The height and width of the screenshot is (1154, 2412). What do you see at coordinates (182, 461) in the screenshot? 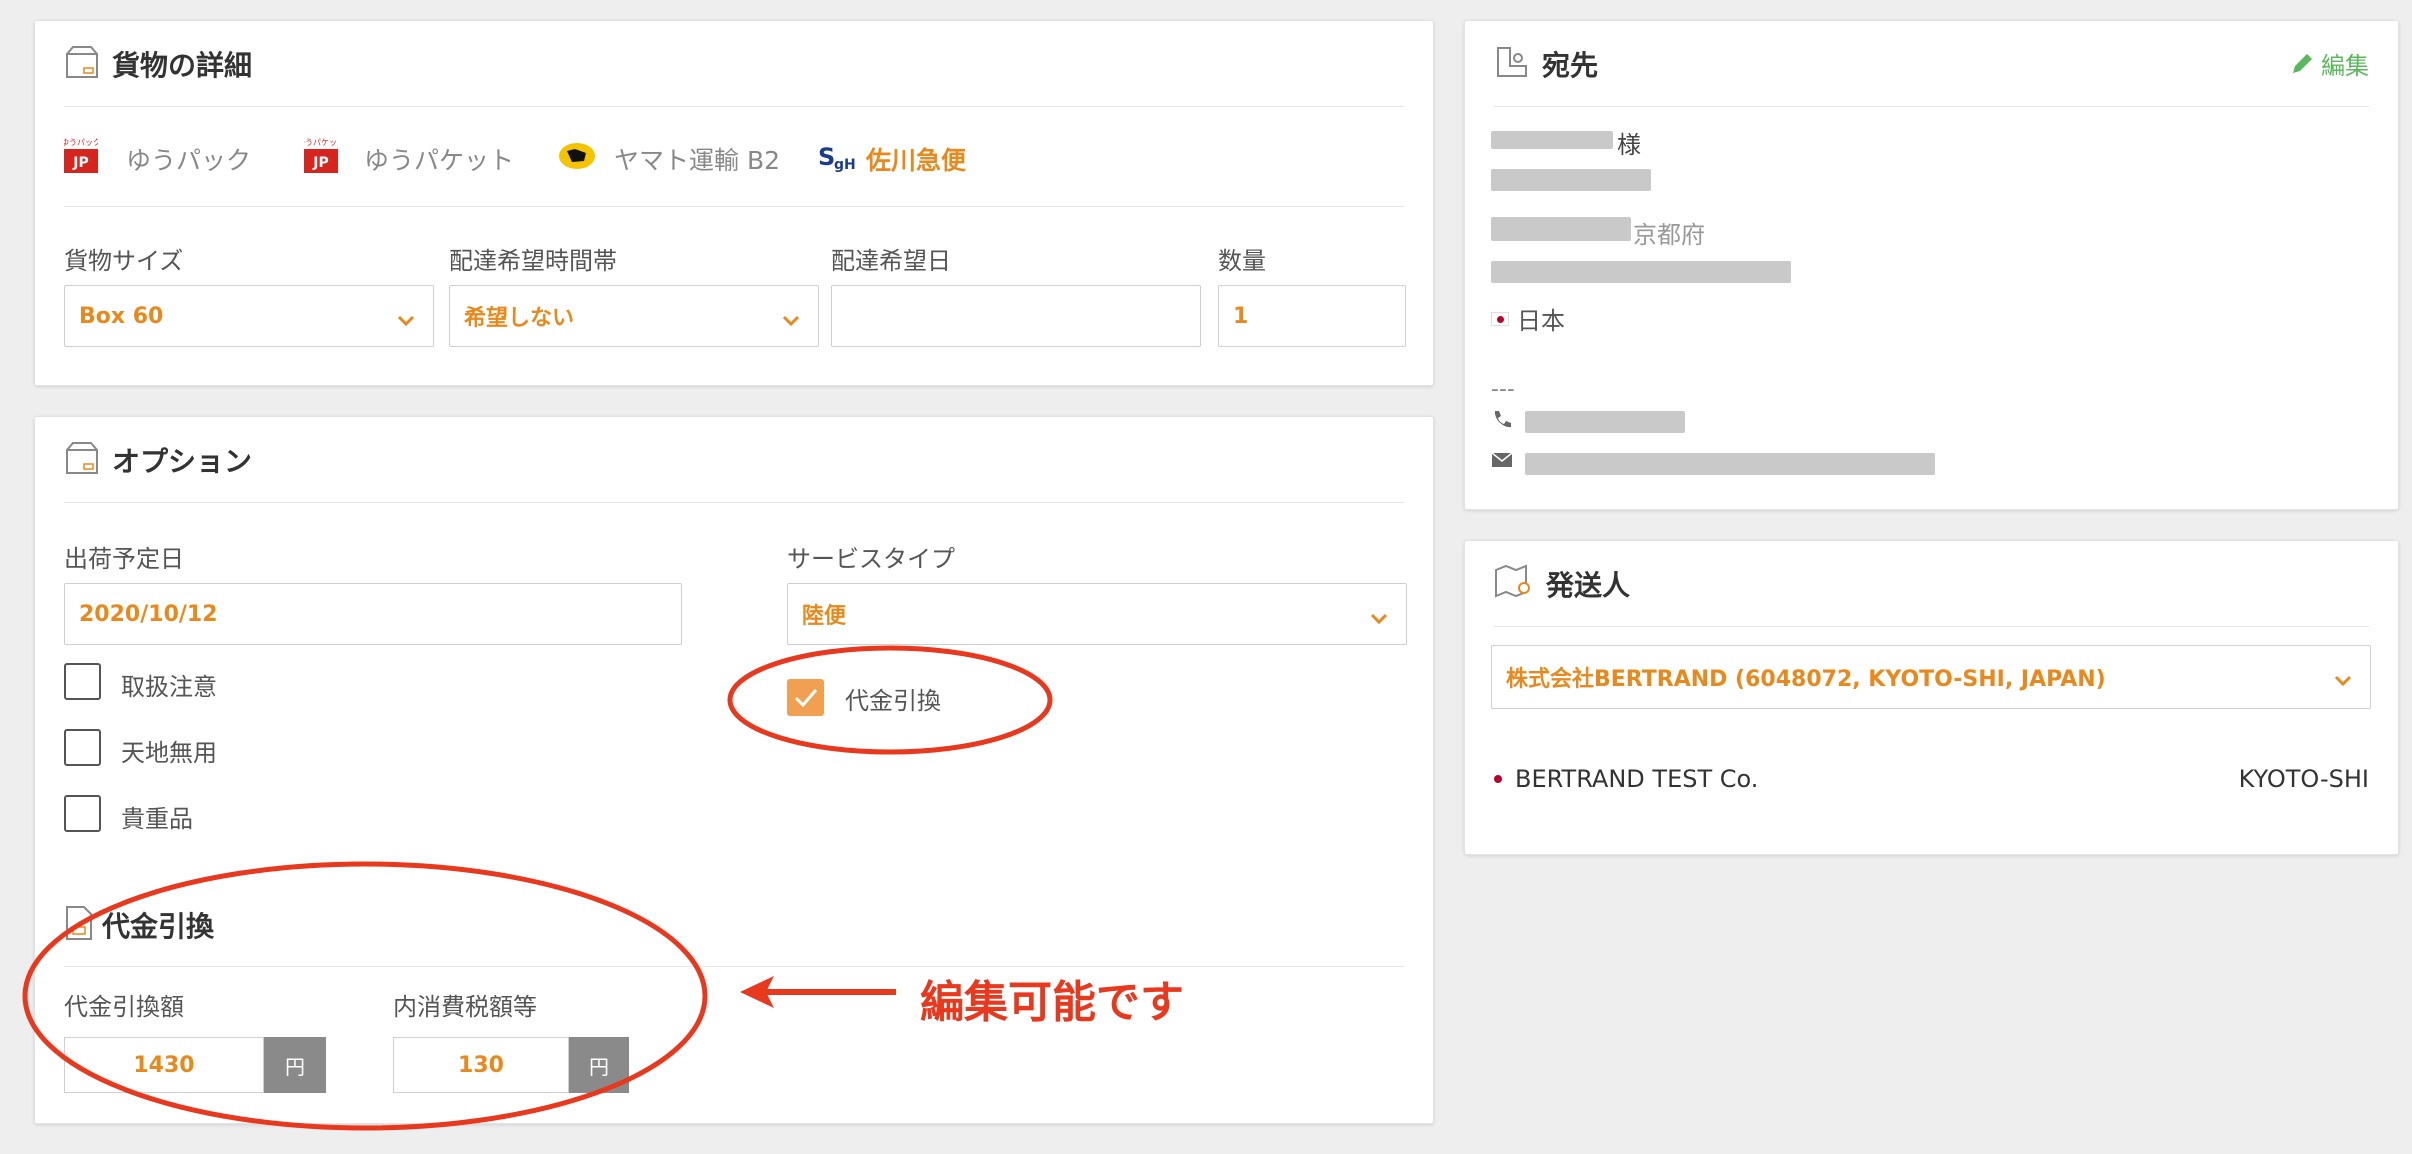
I see `options-title: オプション` at bounding box center [182, 461].